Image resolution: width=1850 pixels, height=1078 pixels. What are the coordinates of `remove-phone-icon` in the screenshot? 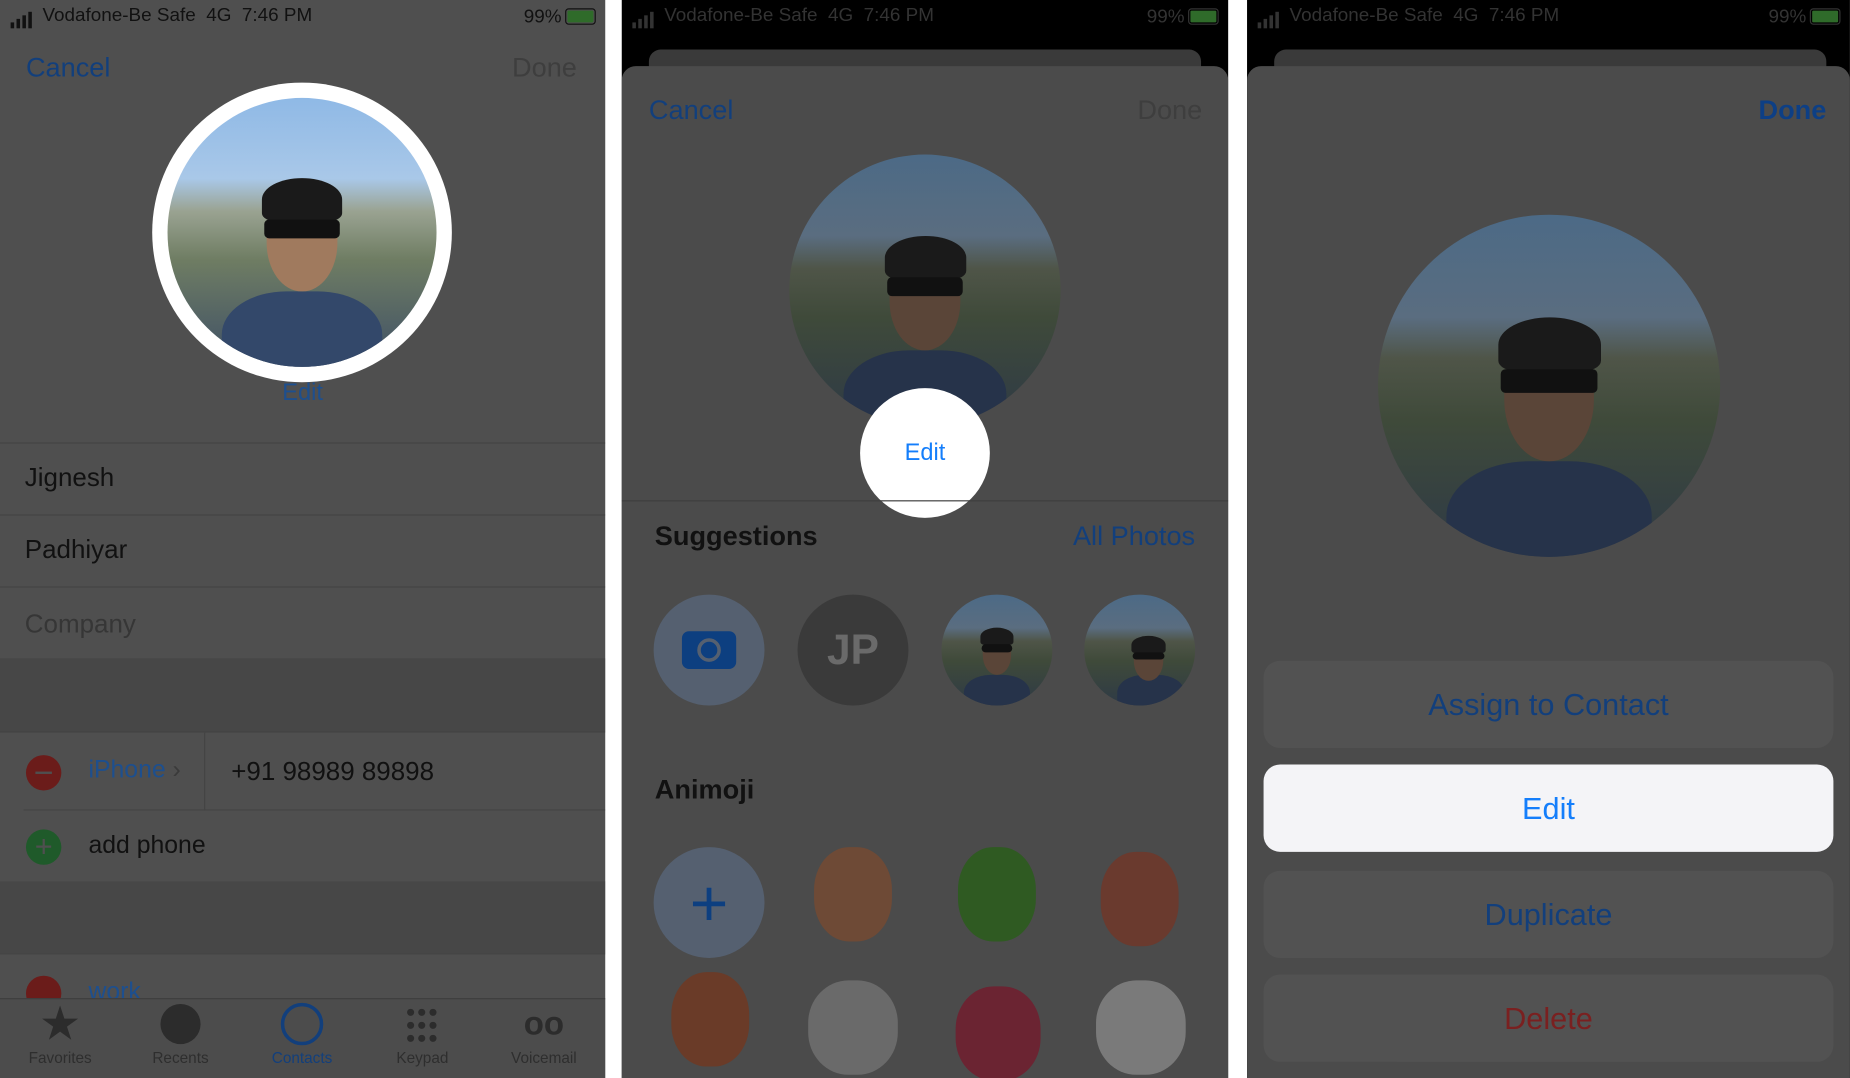 It's located at (43, 773).